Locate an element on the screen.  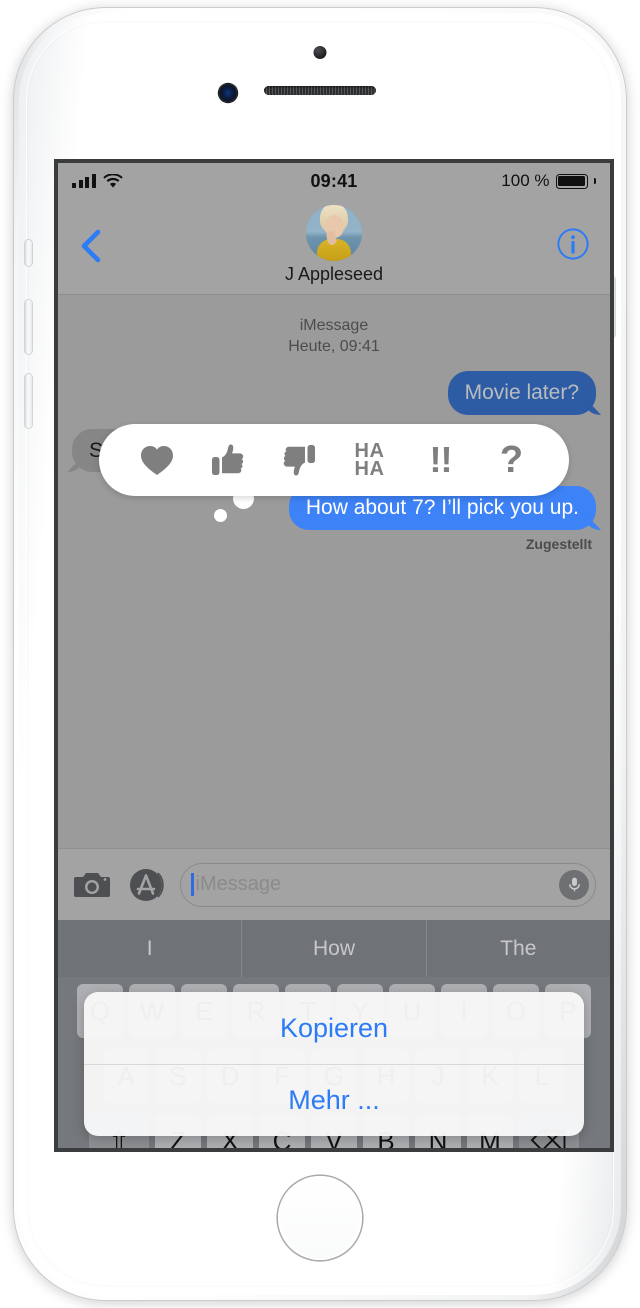
status-right: 100 % is located at coordinates (548, 181).